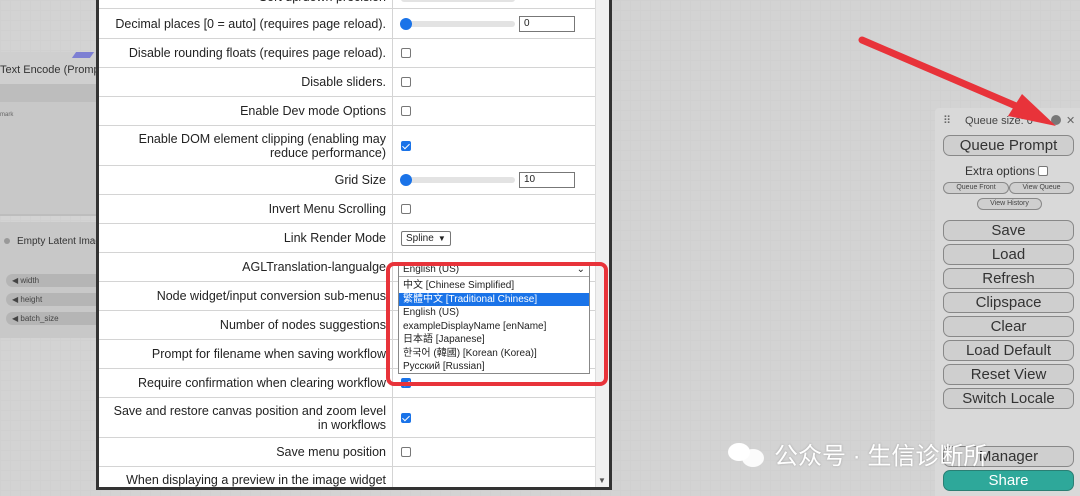  I want to click on watermark: 公众号 · 生信诊断所, so click(857, 453).